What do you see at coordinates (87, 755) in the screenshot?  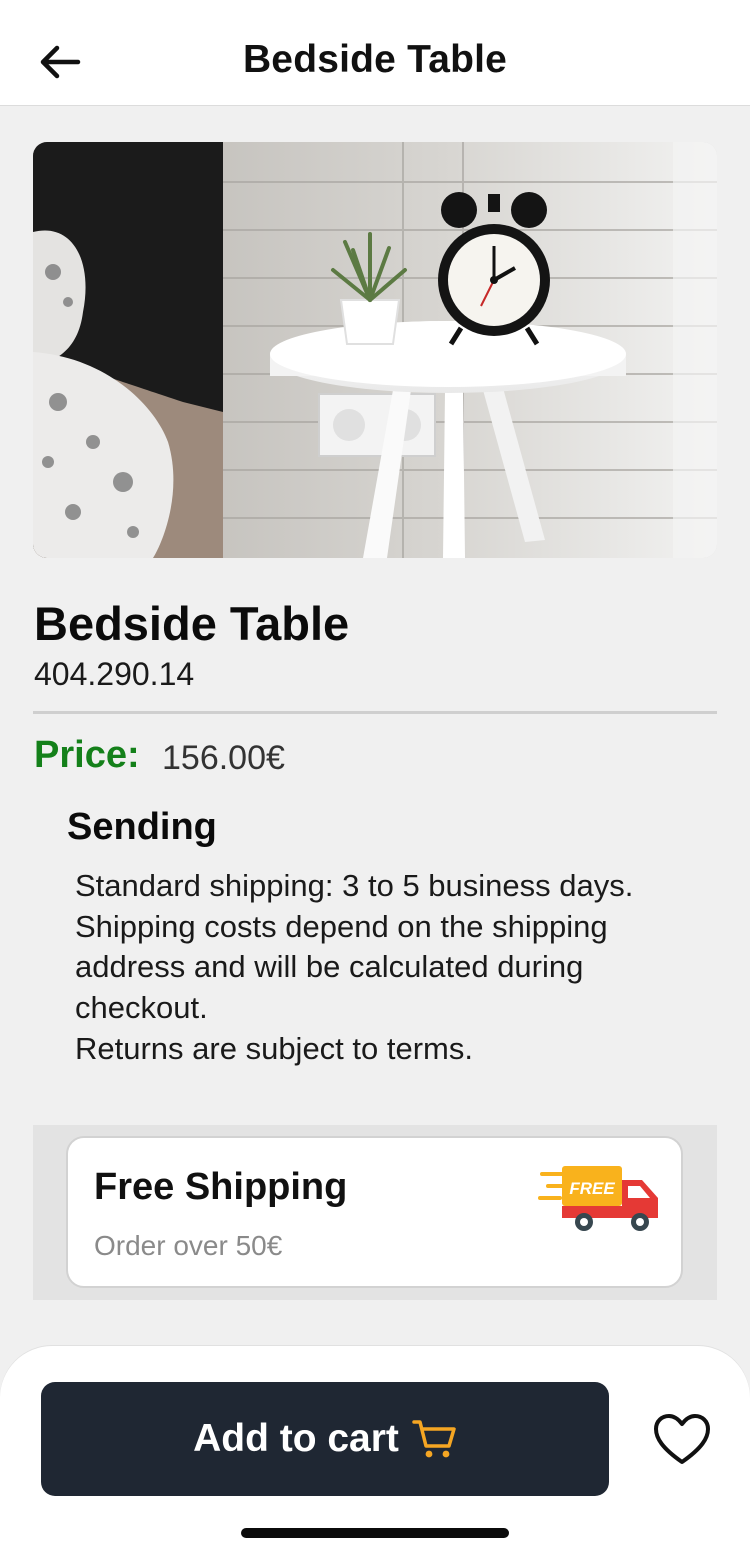 I see `price-label: Price:` at bounding box center [87, 755].